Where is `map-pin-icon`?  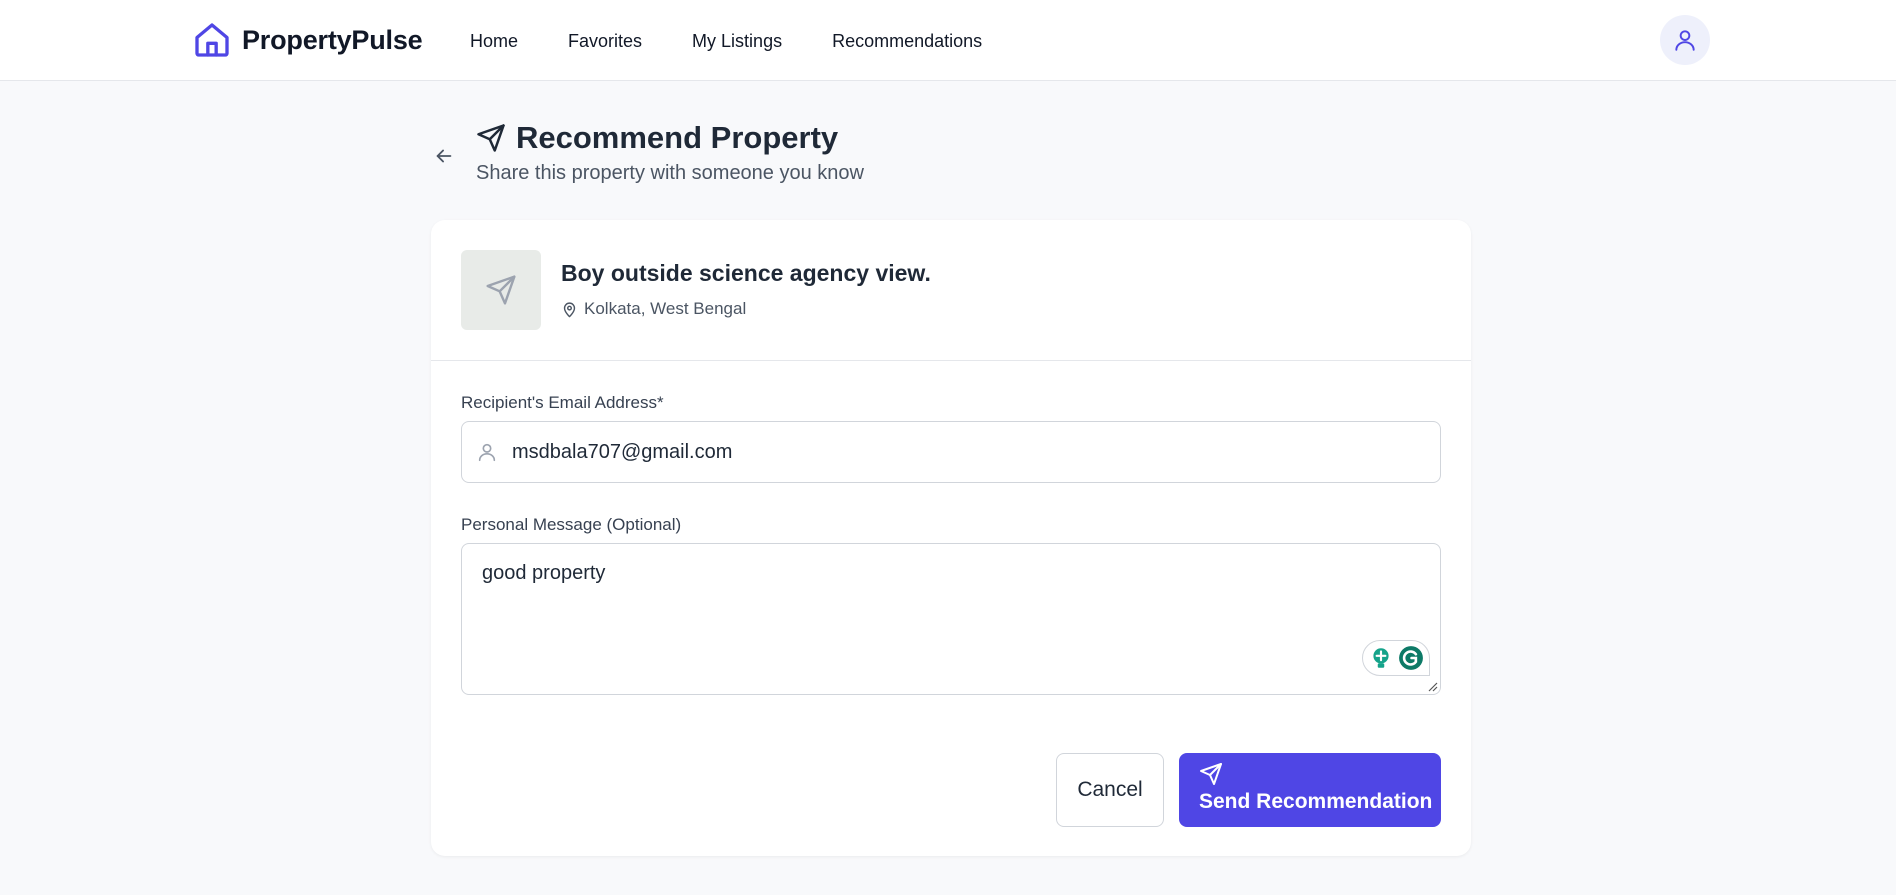
map-pin-icon is located at coordinates (569, 309).